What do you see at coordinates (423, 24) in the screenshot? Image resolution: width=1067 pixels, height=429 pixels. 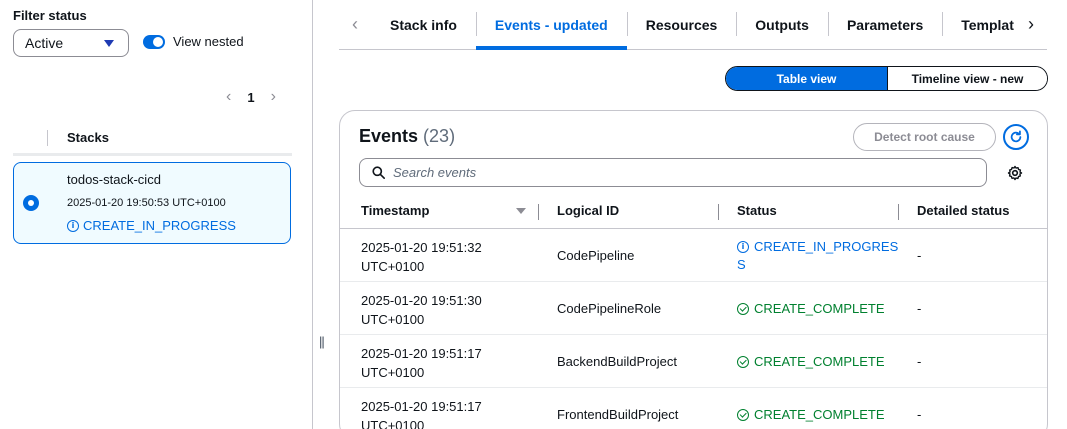 I see `tab-stack-info: Stack info` at bounding box center [423, 24].